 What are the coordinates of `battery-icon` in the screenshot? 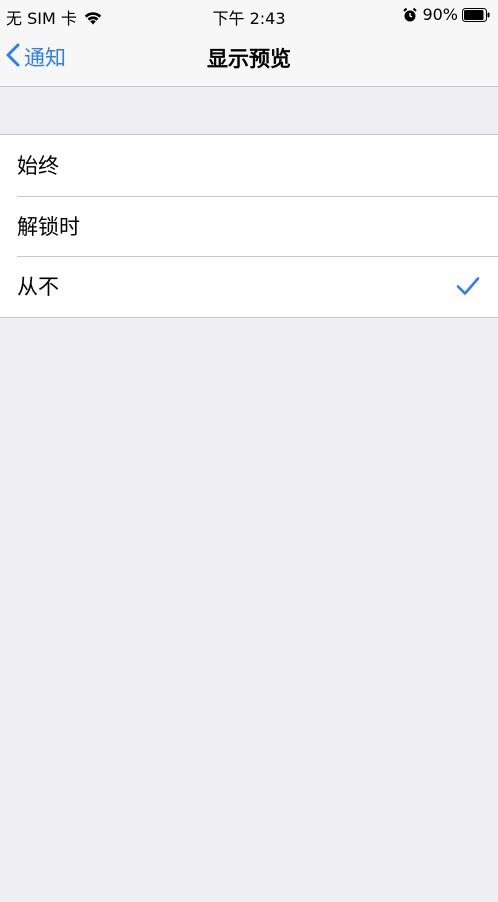 It's located at (476, 14).